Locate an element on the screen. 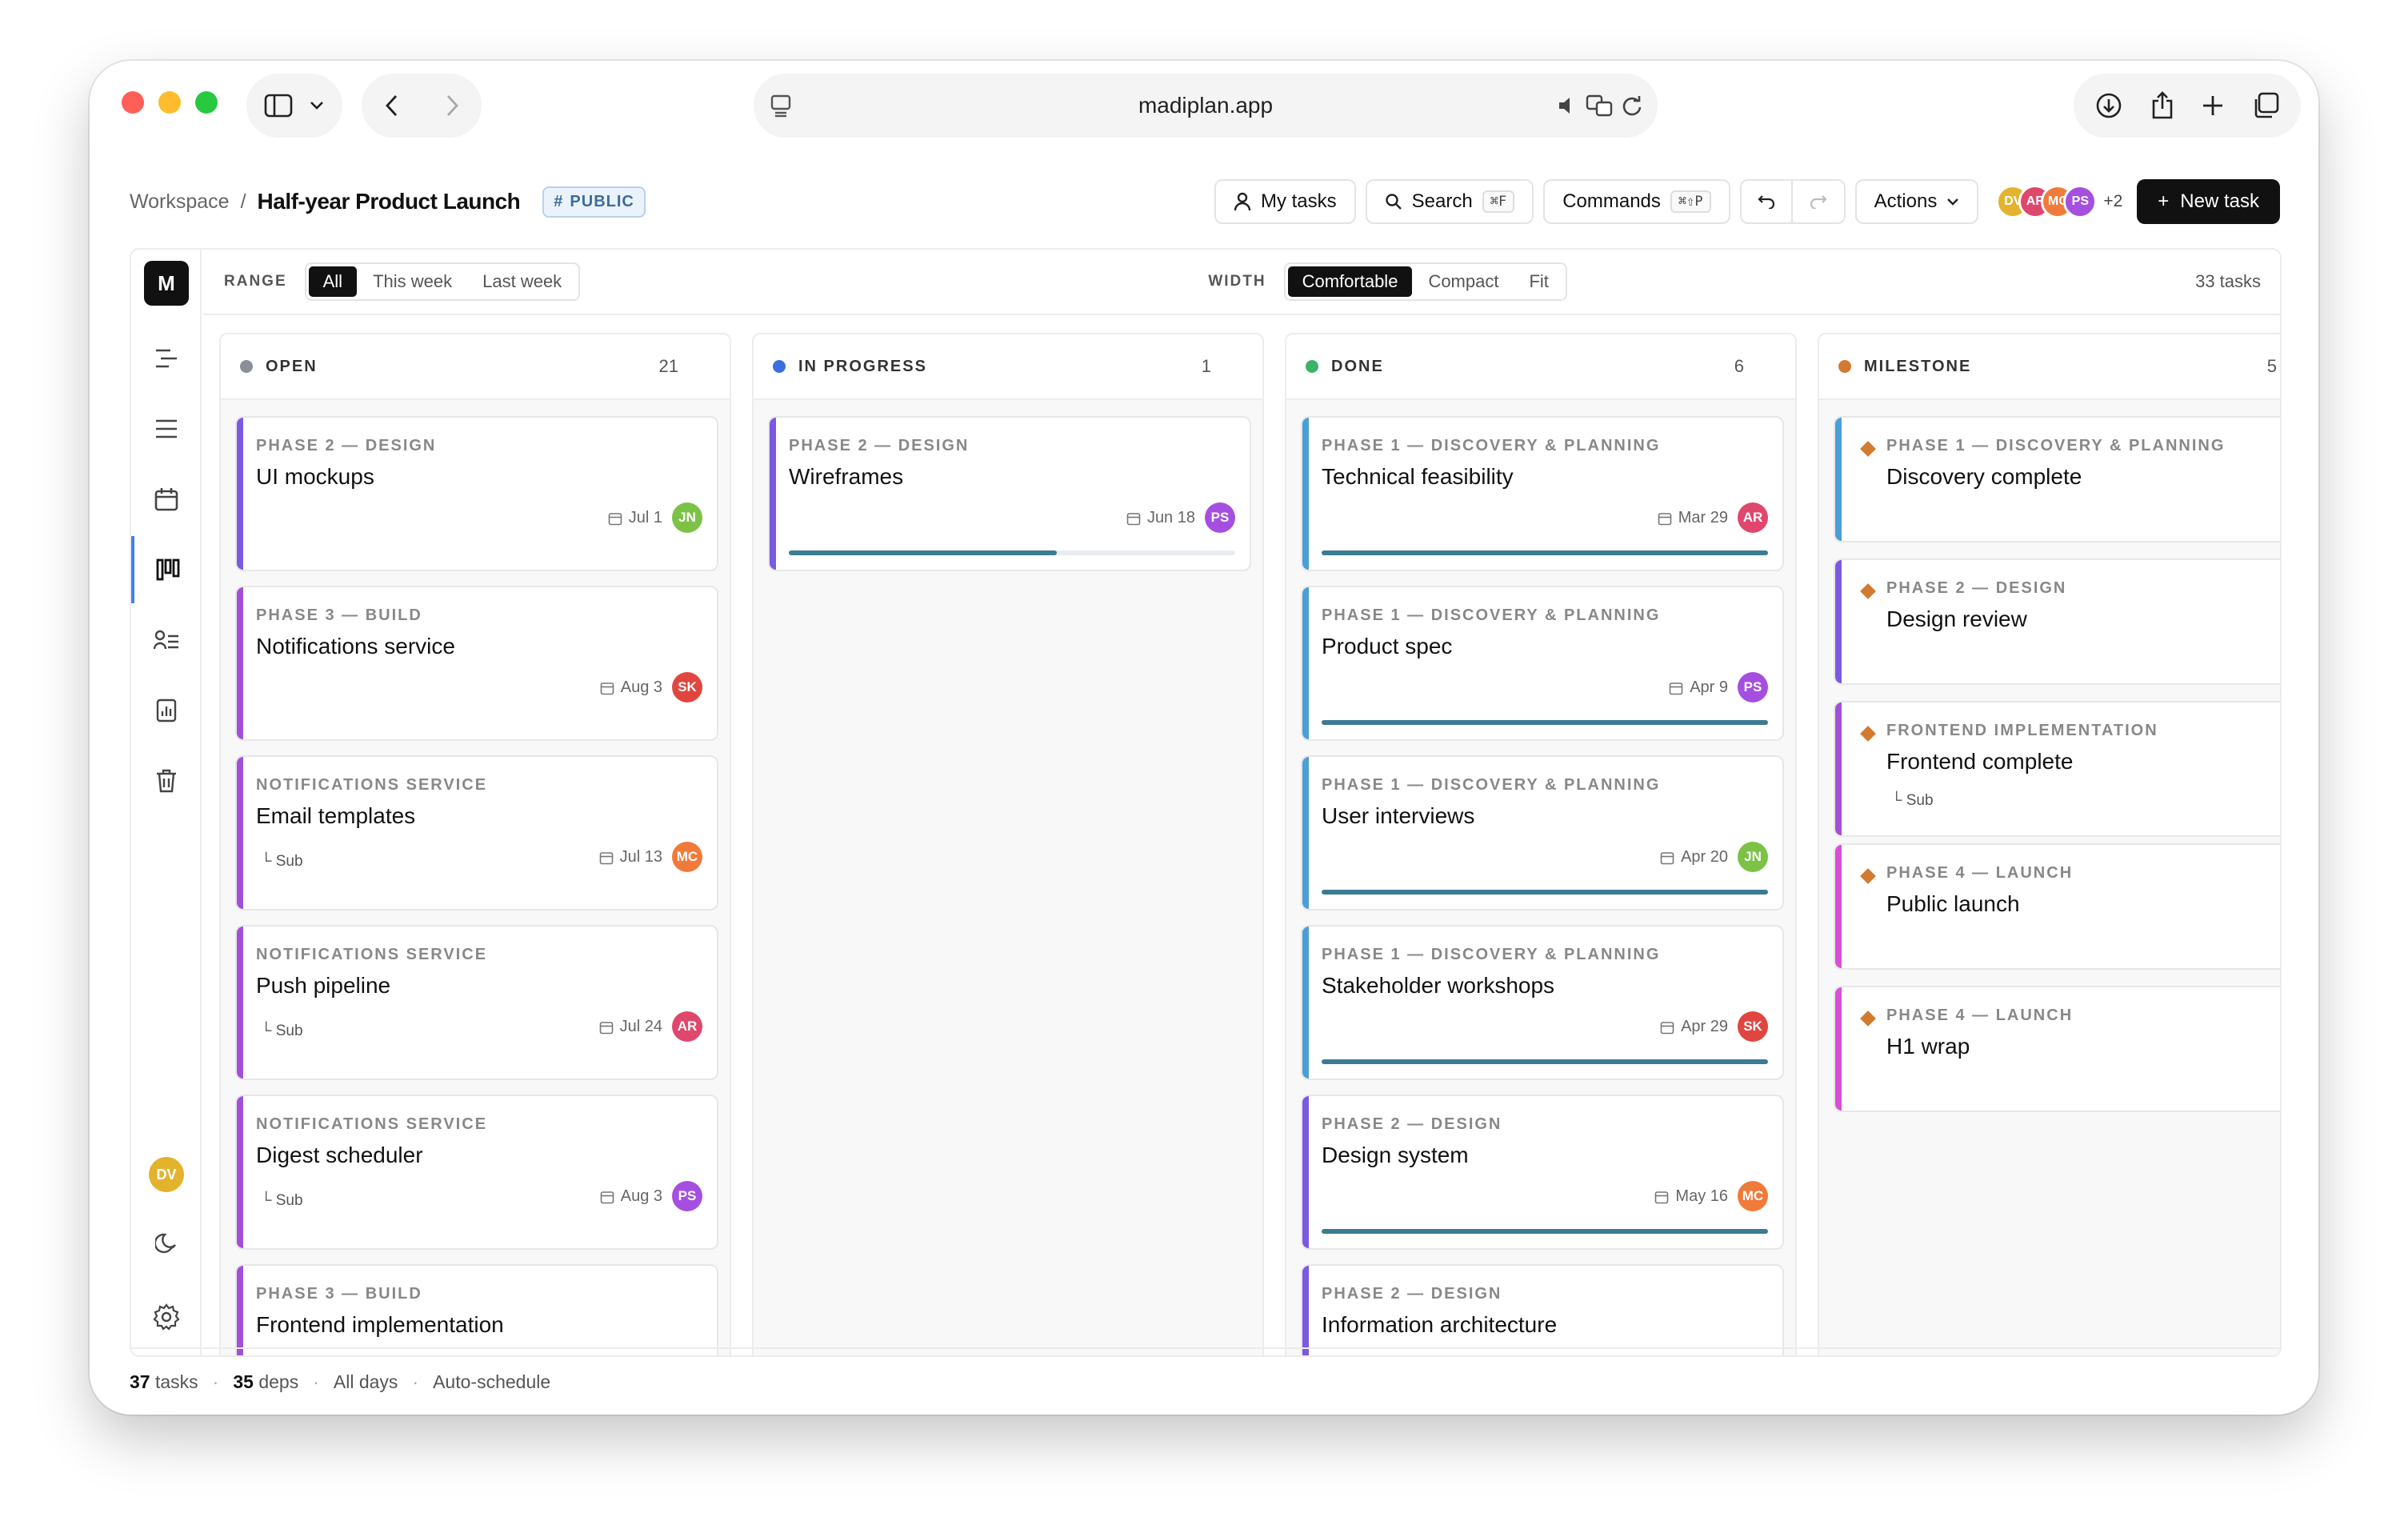 This screenshot has width=2408, height=1533. milestone-card: PHASE 4 — LAUNCHPublic launchOct 1 is located at coordinates (2057, 906).